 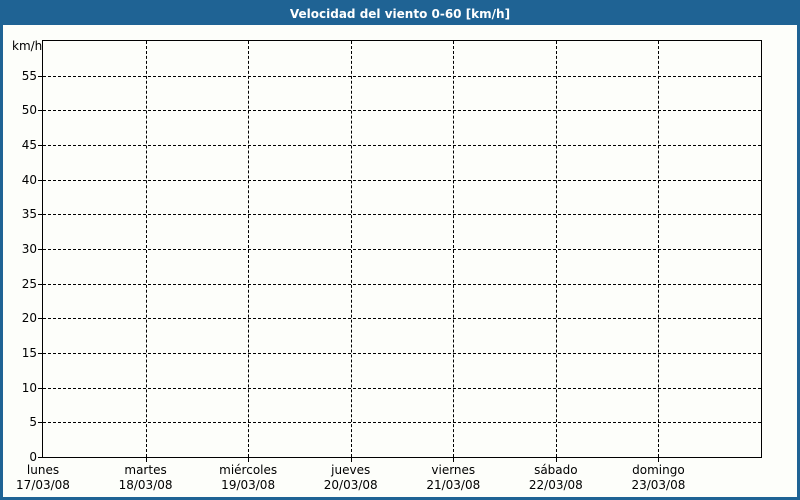 I want to click on day-name: miércoles, so click(x=248, y=470).